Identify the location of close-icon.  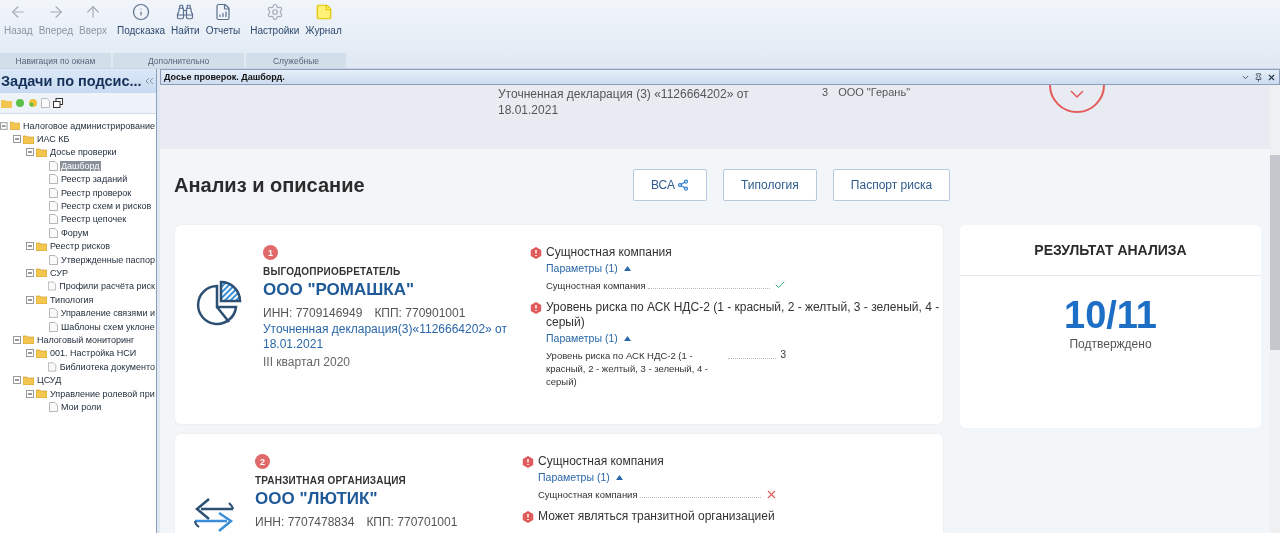
(1271, 77).